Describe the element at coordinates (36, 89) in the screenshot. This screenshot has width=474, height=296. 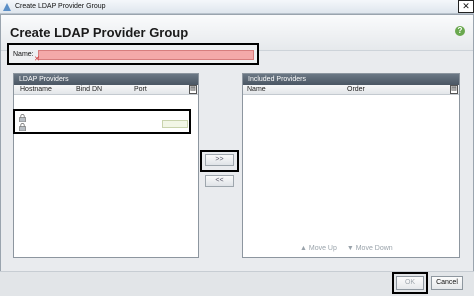
I see `column-hostname: Hostname` at that location.